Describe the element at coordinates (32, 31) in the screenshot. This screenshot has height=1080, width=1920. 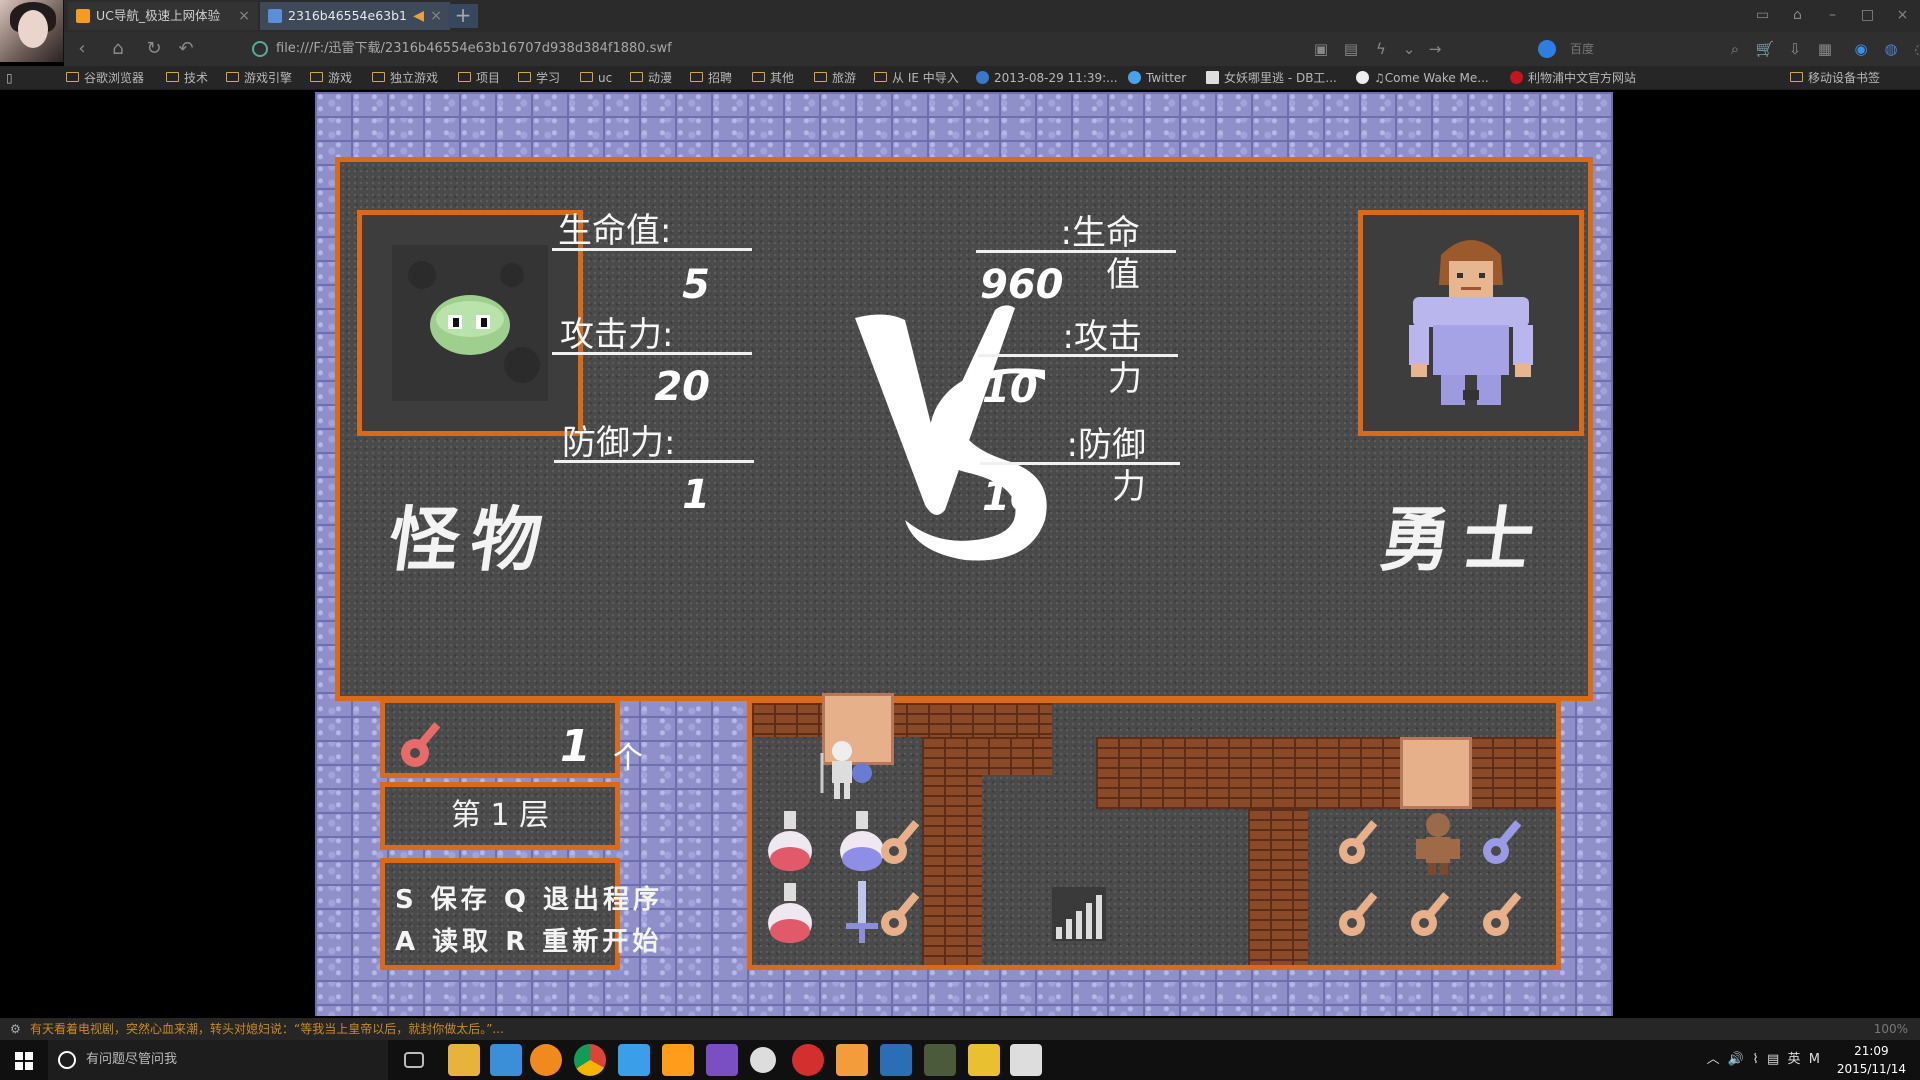
I see `user-avatar` at that location.